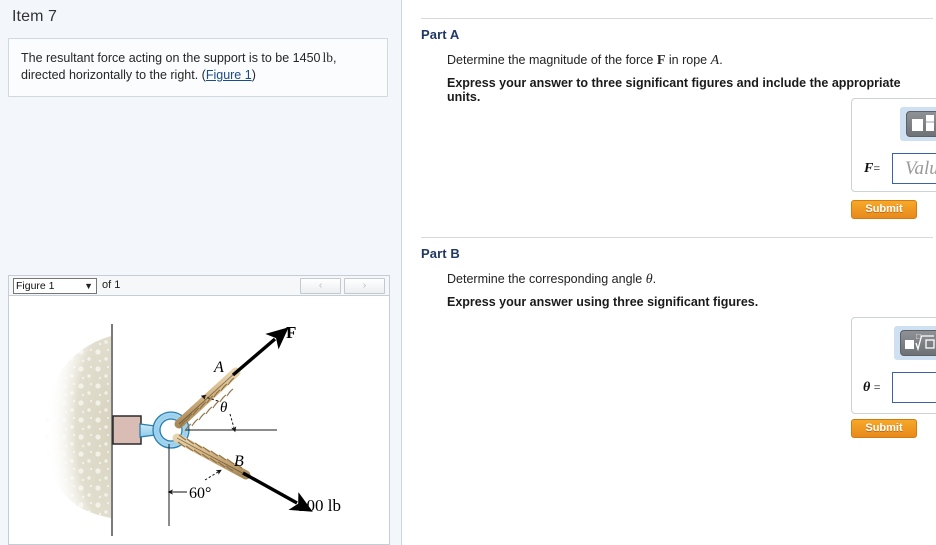 This screenshot has height=545, width=936. Describe the element at coordinates (277, 491) in the screenshot. I see `force-900lb-arrow` at that location.